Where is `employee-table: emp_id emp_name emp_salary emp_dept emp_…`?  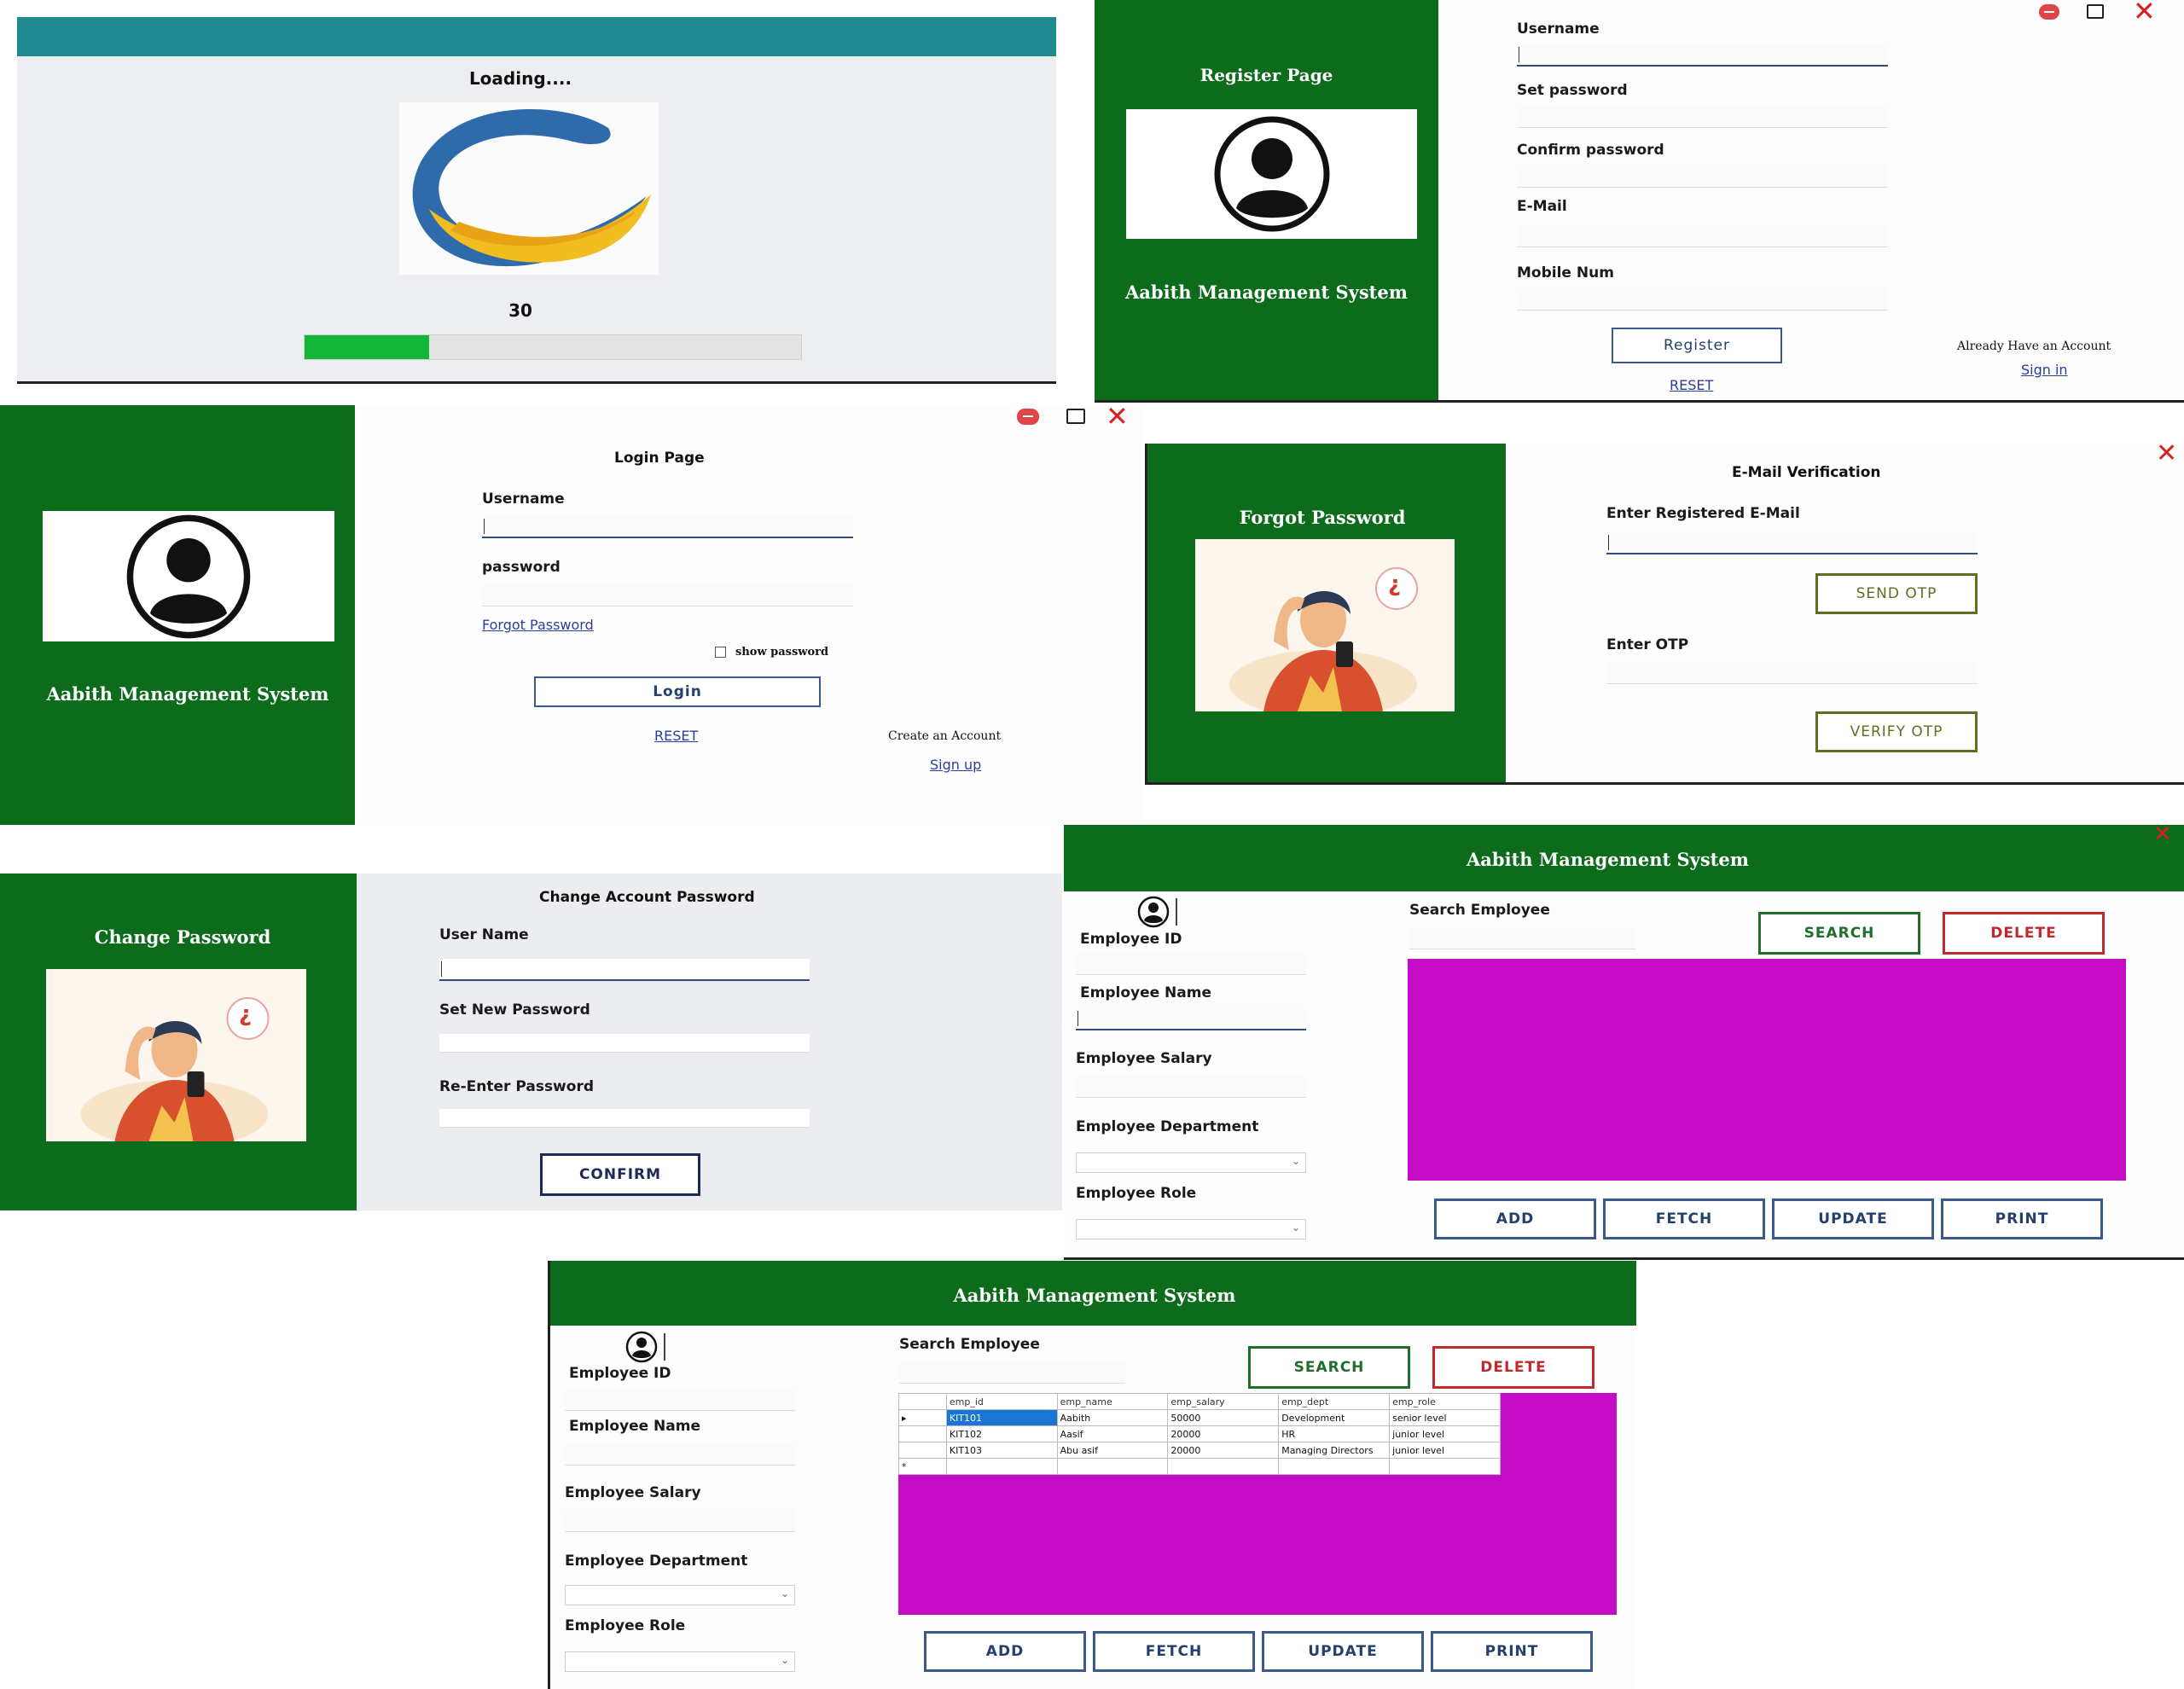
employee-table: emp_id emp_name emp_salary emp_dept emp_… is located at coordinates (1200, 1434).